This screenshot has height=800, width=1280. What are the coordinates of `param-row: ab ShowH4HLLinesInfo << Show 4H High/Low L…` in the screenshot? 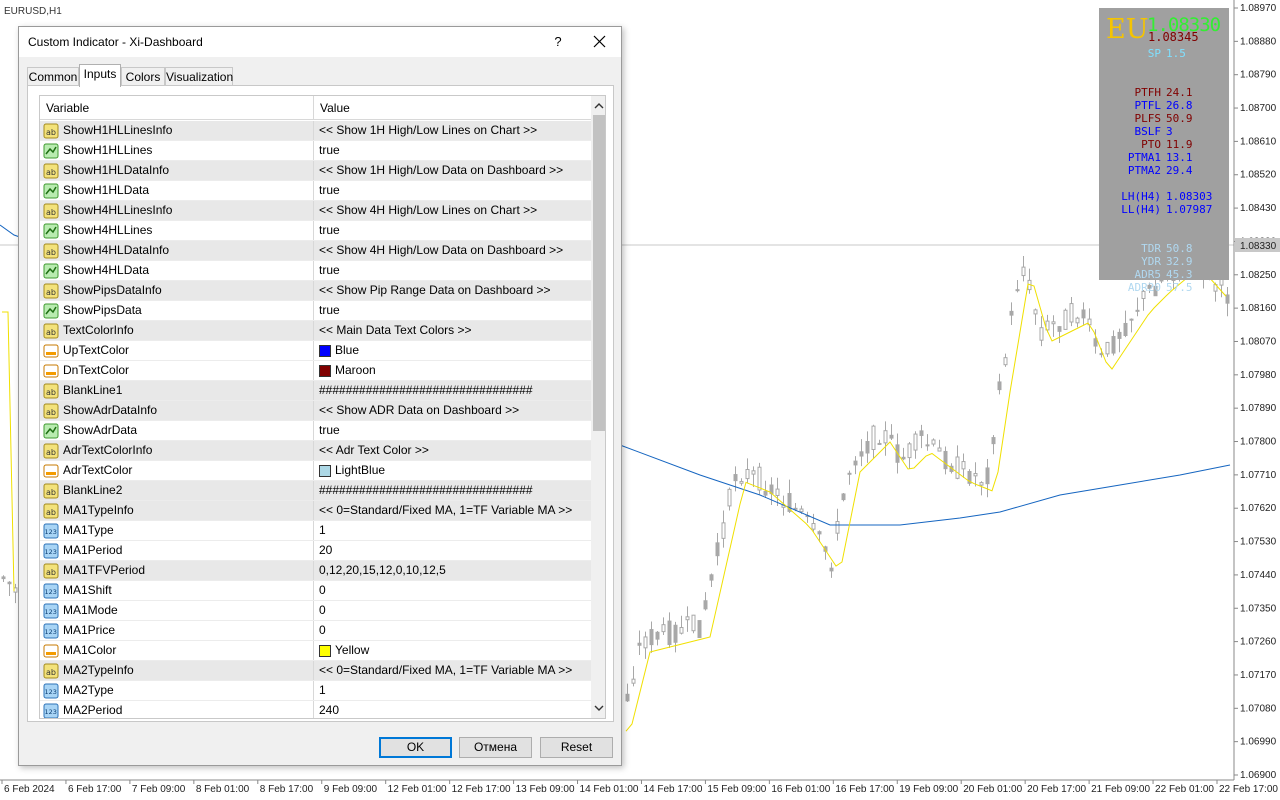 It's located at (315, 211).